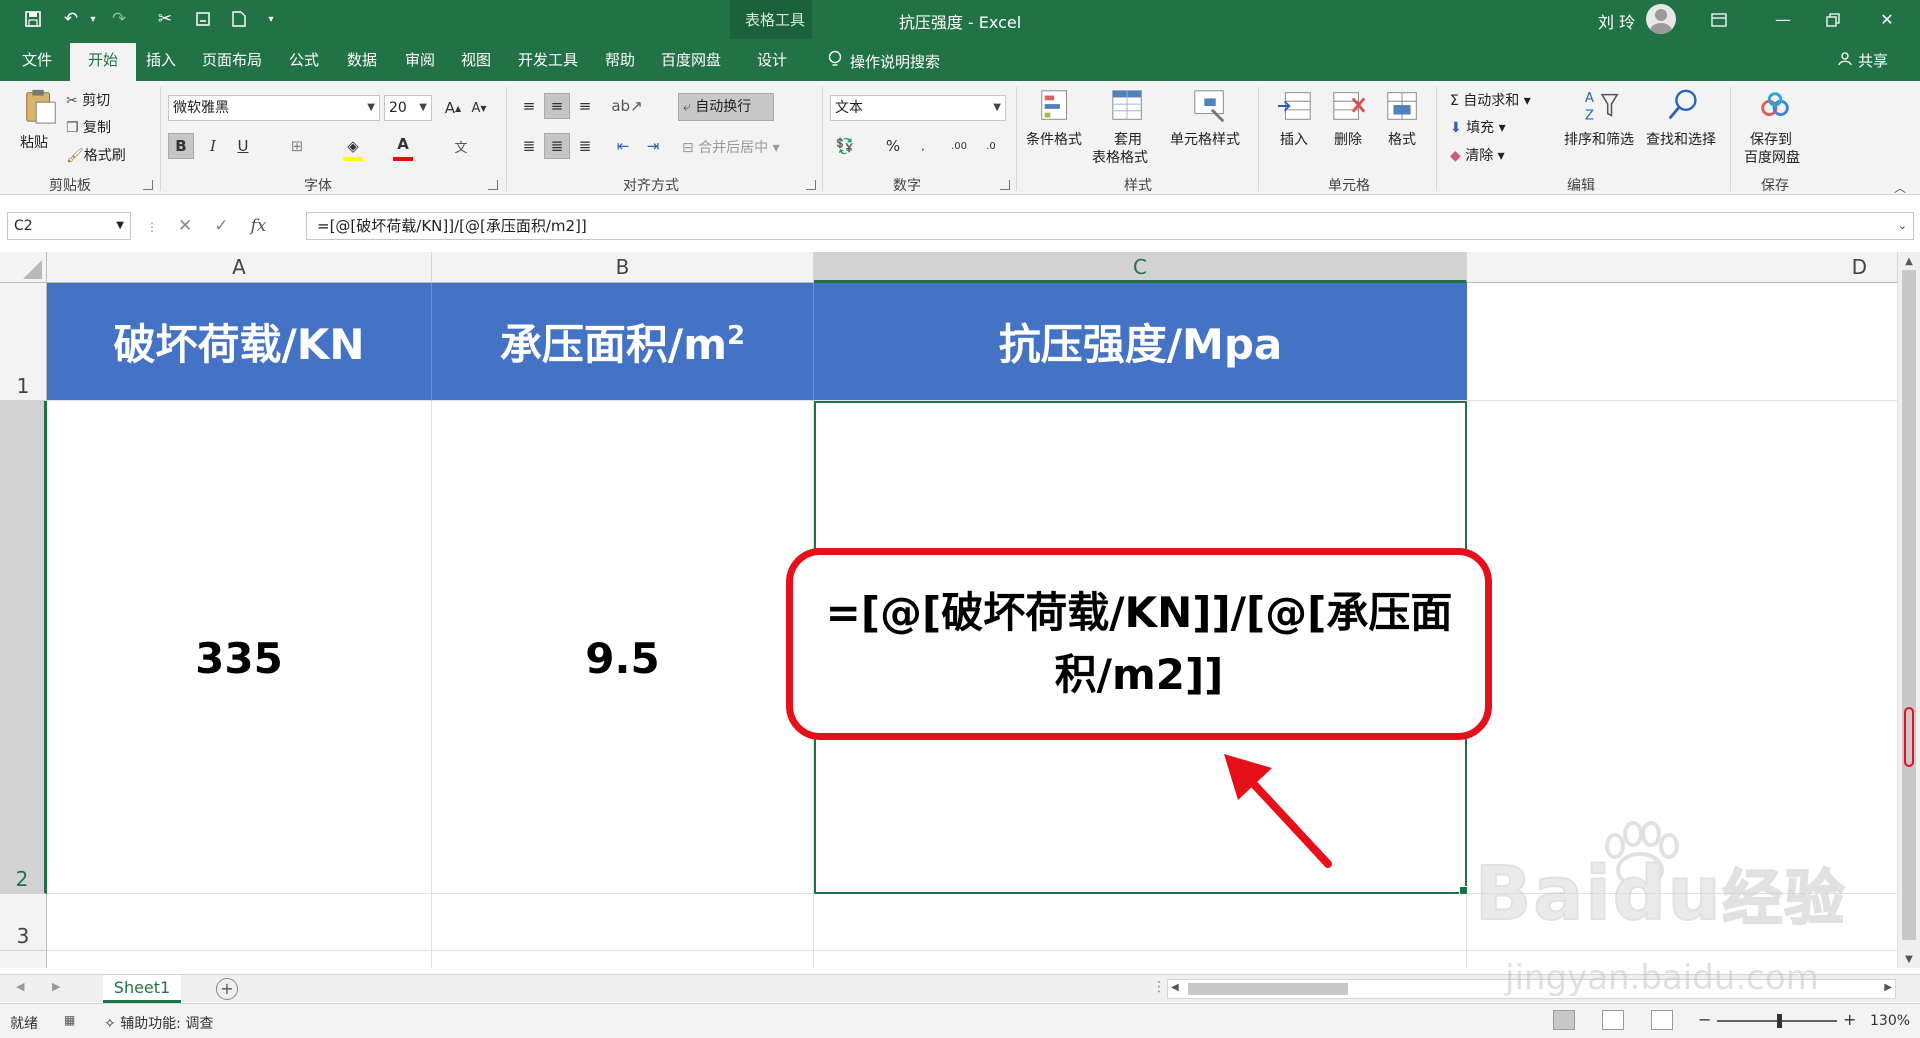 The image size is (1920, 1038). Describe the element at coordinates (557, 106) in the screenshot. I see `align-middle-icon: ≡` at that location.